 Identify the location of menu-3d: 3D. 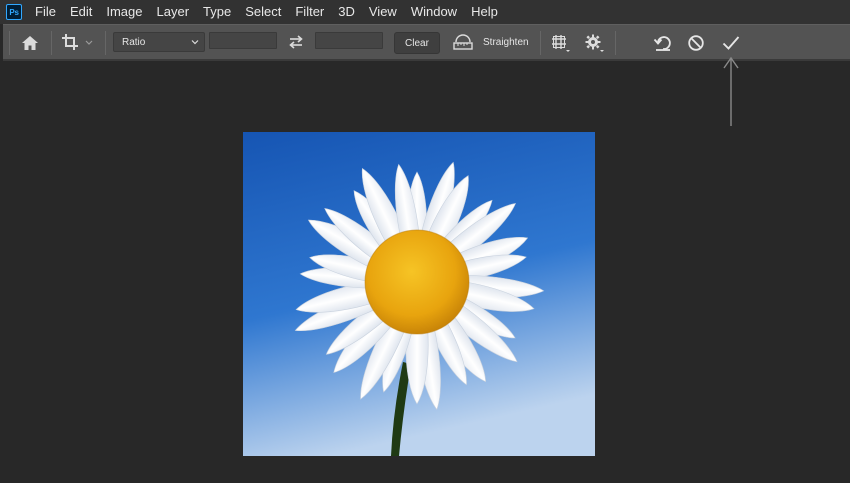
(346, 12).